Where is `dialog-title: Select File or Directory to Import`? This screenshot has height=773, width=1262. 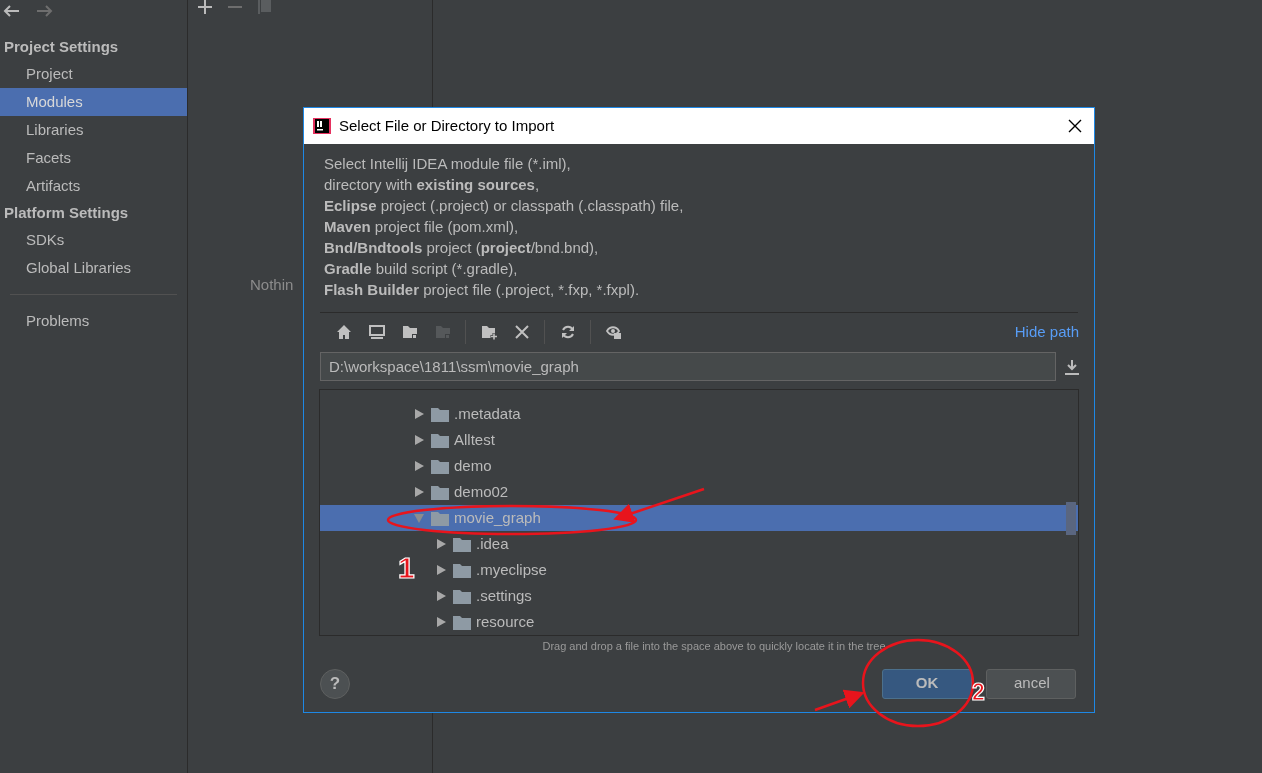
dialog-title: Select File or Directory to Import is located at coordinates (447, 125).